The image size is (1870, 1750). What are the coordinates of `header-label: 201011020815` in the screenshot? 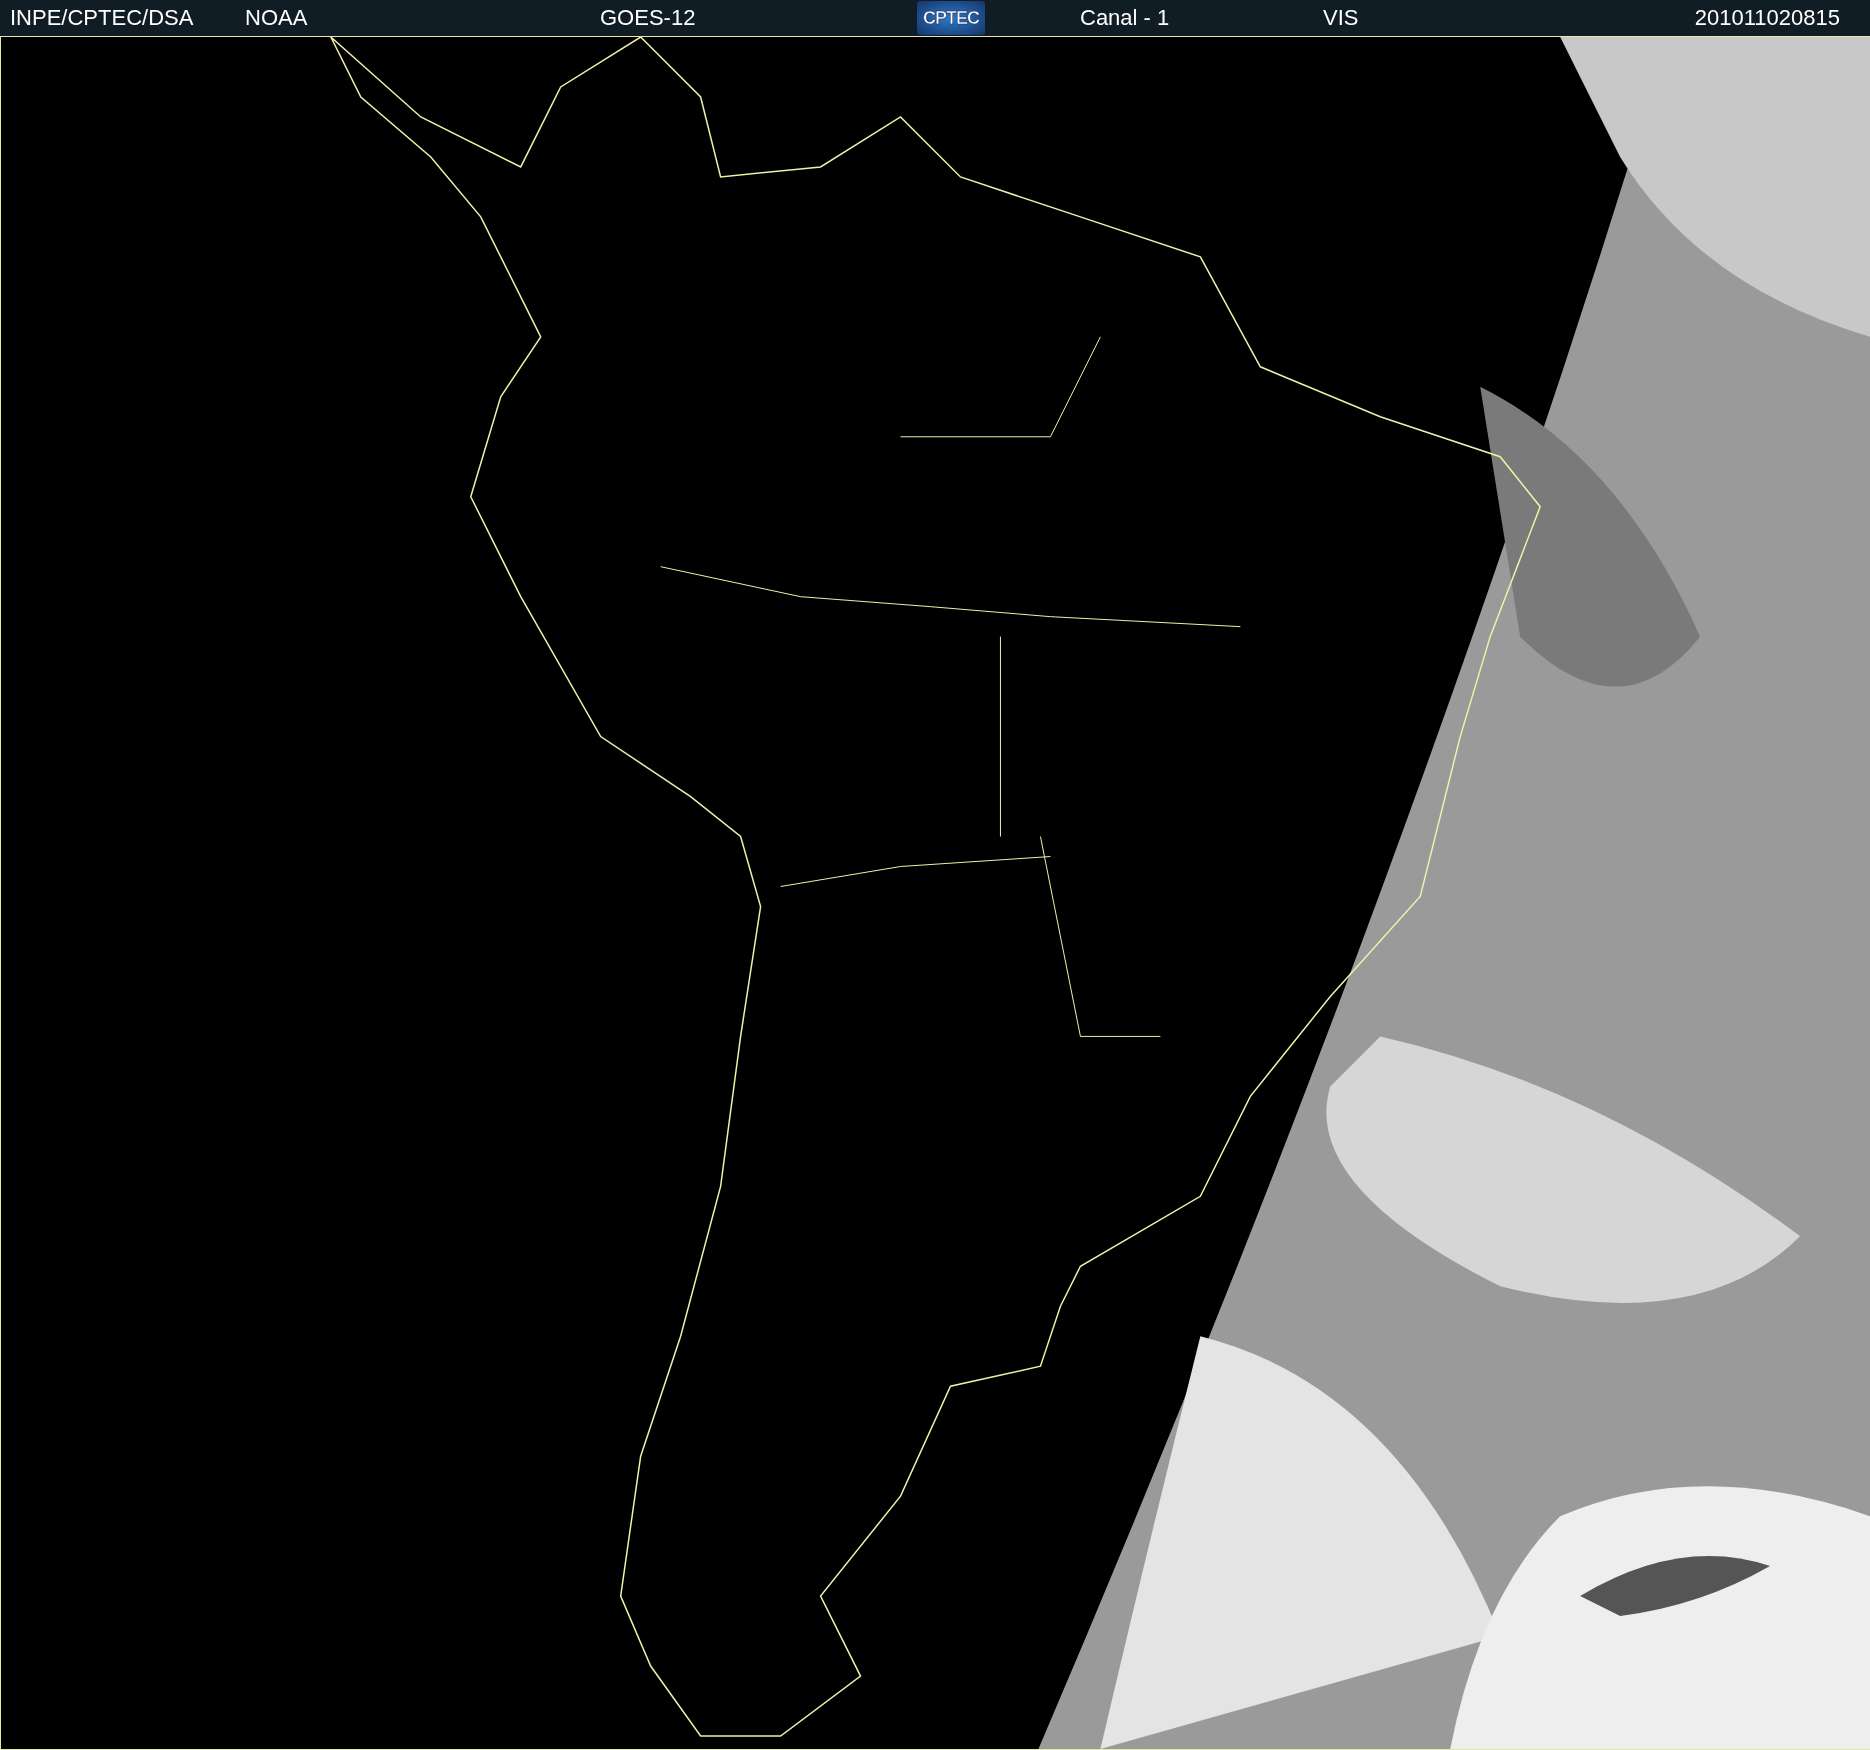 It's located at (1766, 18).